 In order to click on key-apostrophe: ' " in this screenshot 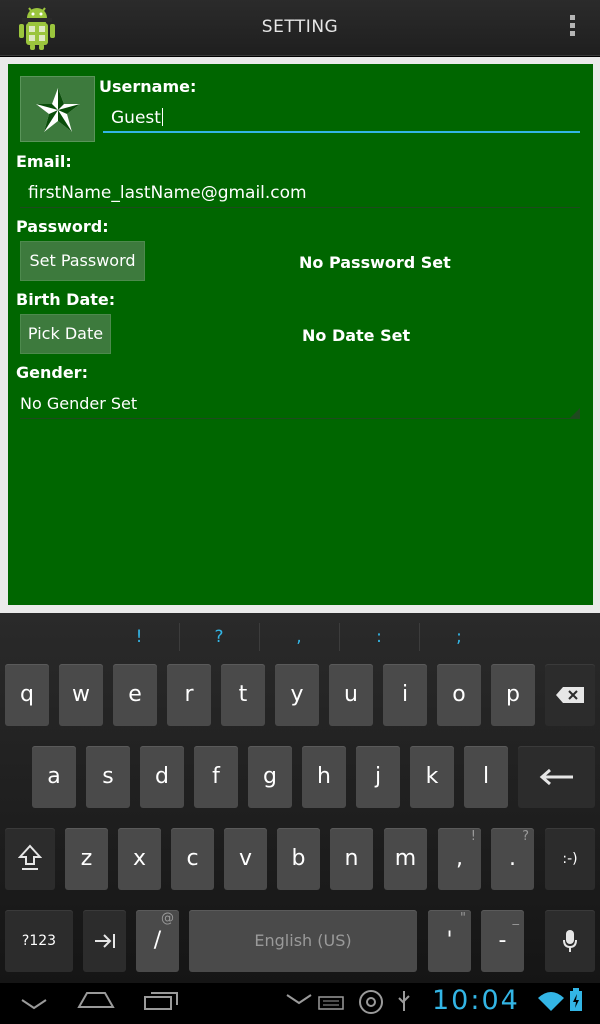, I will do `click(449, 941)`.